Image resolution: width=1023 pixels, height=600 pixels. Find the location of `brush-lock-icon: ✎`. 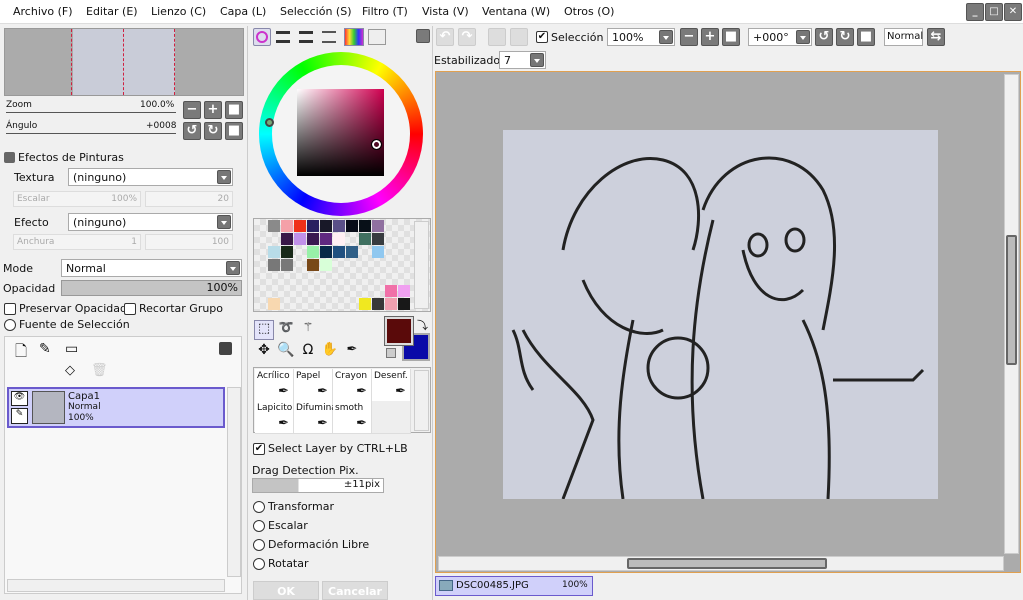

brush-lock-icon: ✎ is located at coordinates (19, 416).